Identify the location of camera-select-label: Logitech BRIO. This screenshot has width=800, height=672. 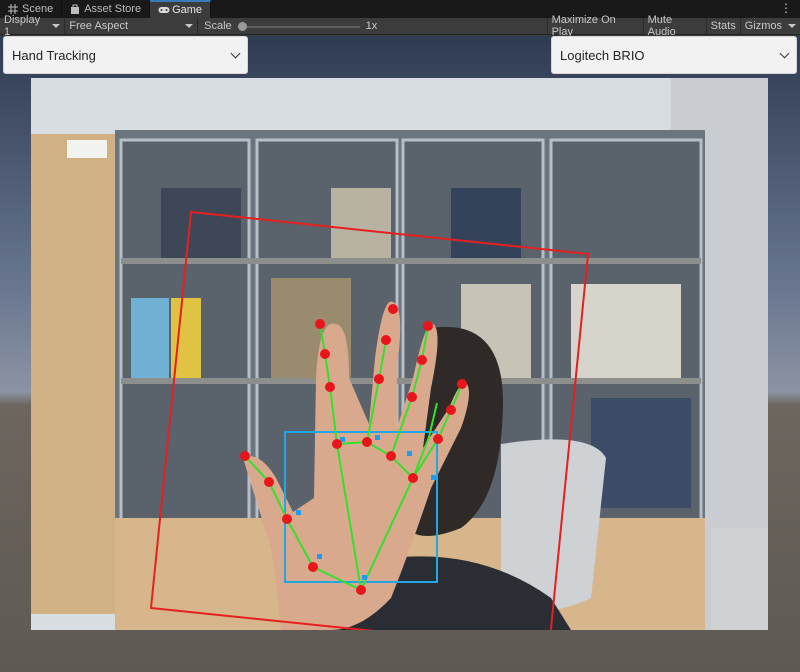
(602, 55).